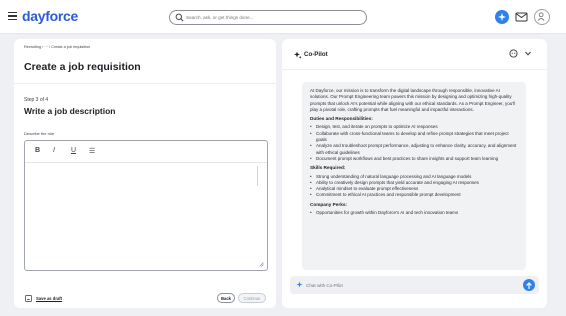 The width and height of the screenshot is (566, 316). I want to click on mail-icon, so click(521, 17).